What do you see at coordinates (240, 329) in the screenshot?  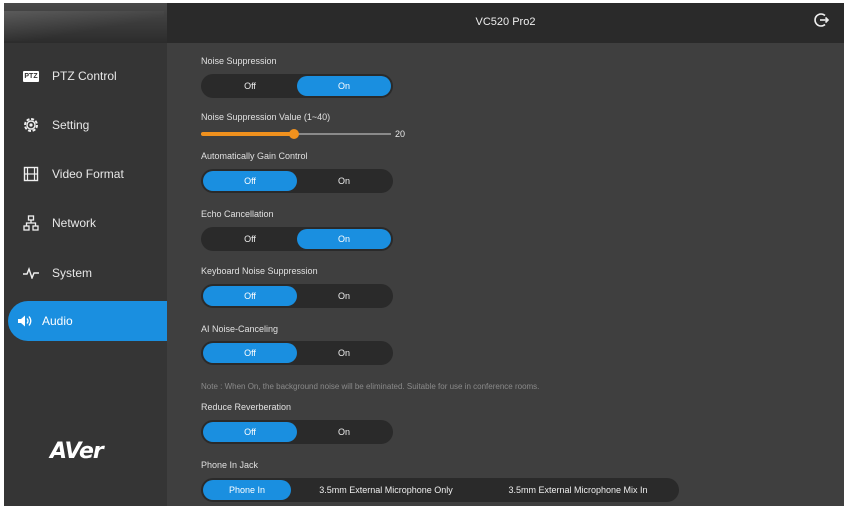 I see `ai-noise-canceling-label: AI Noise-Canceling` at bounding box center [240, 329].